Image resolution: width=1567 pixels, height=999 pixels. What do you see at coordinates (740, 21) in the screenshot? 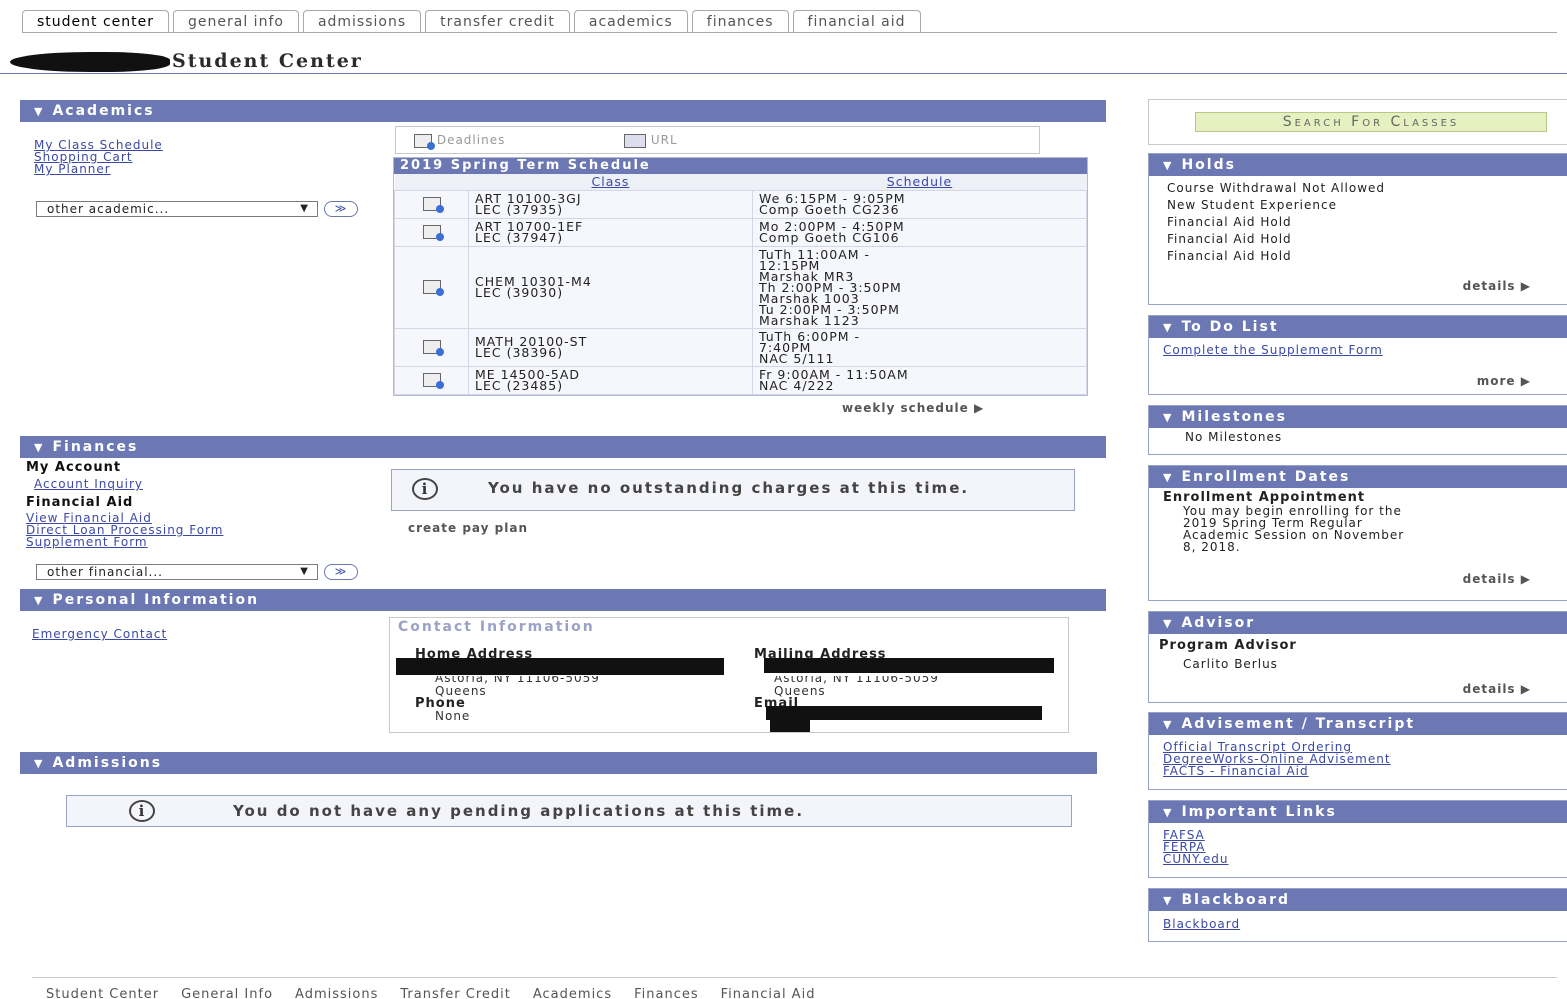
I see `tab-finances: finances` at bounding box center [740, 21].